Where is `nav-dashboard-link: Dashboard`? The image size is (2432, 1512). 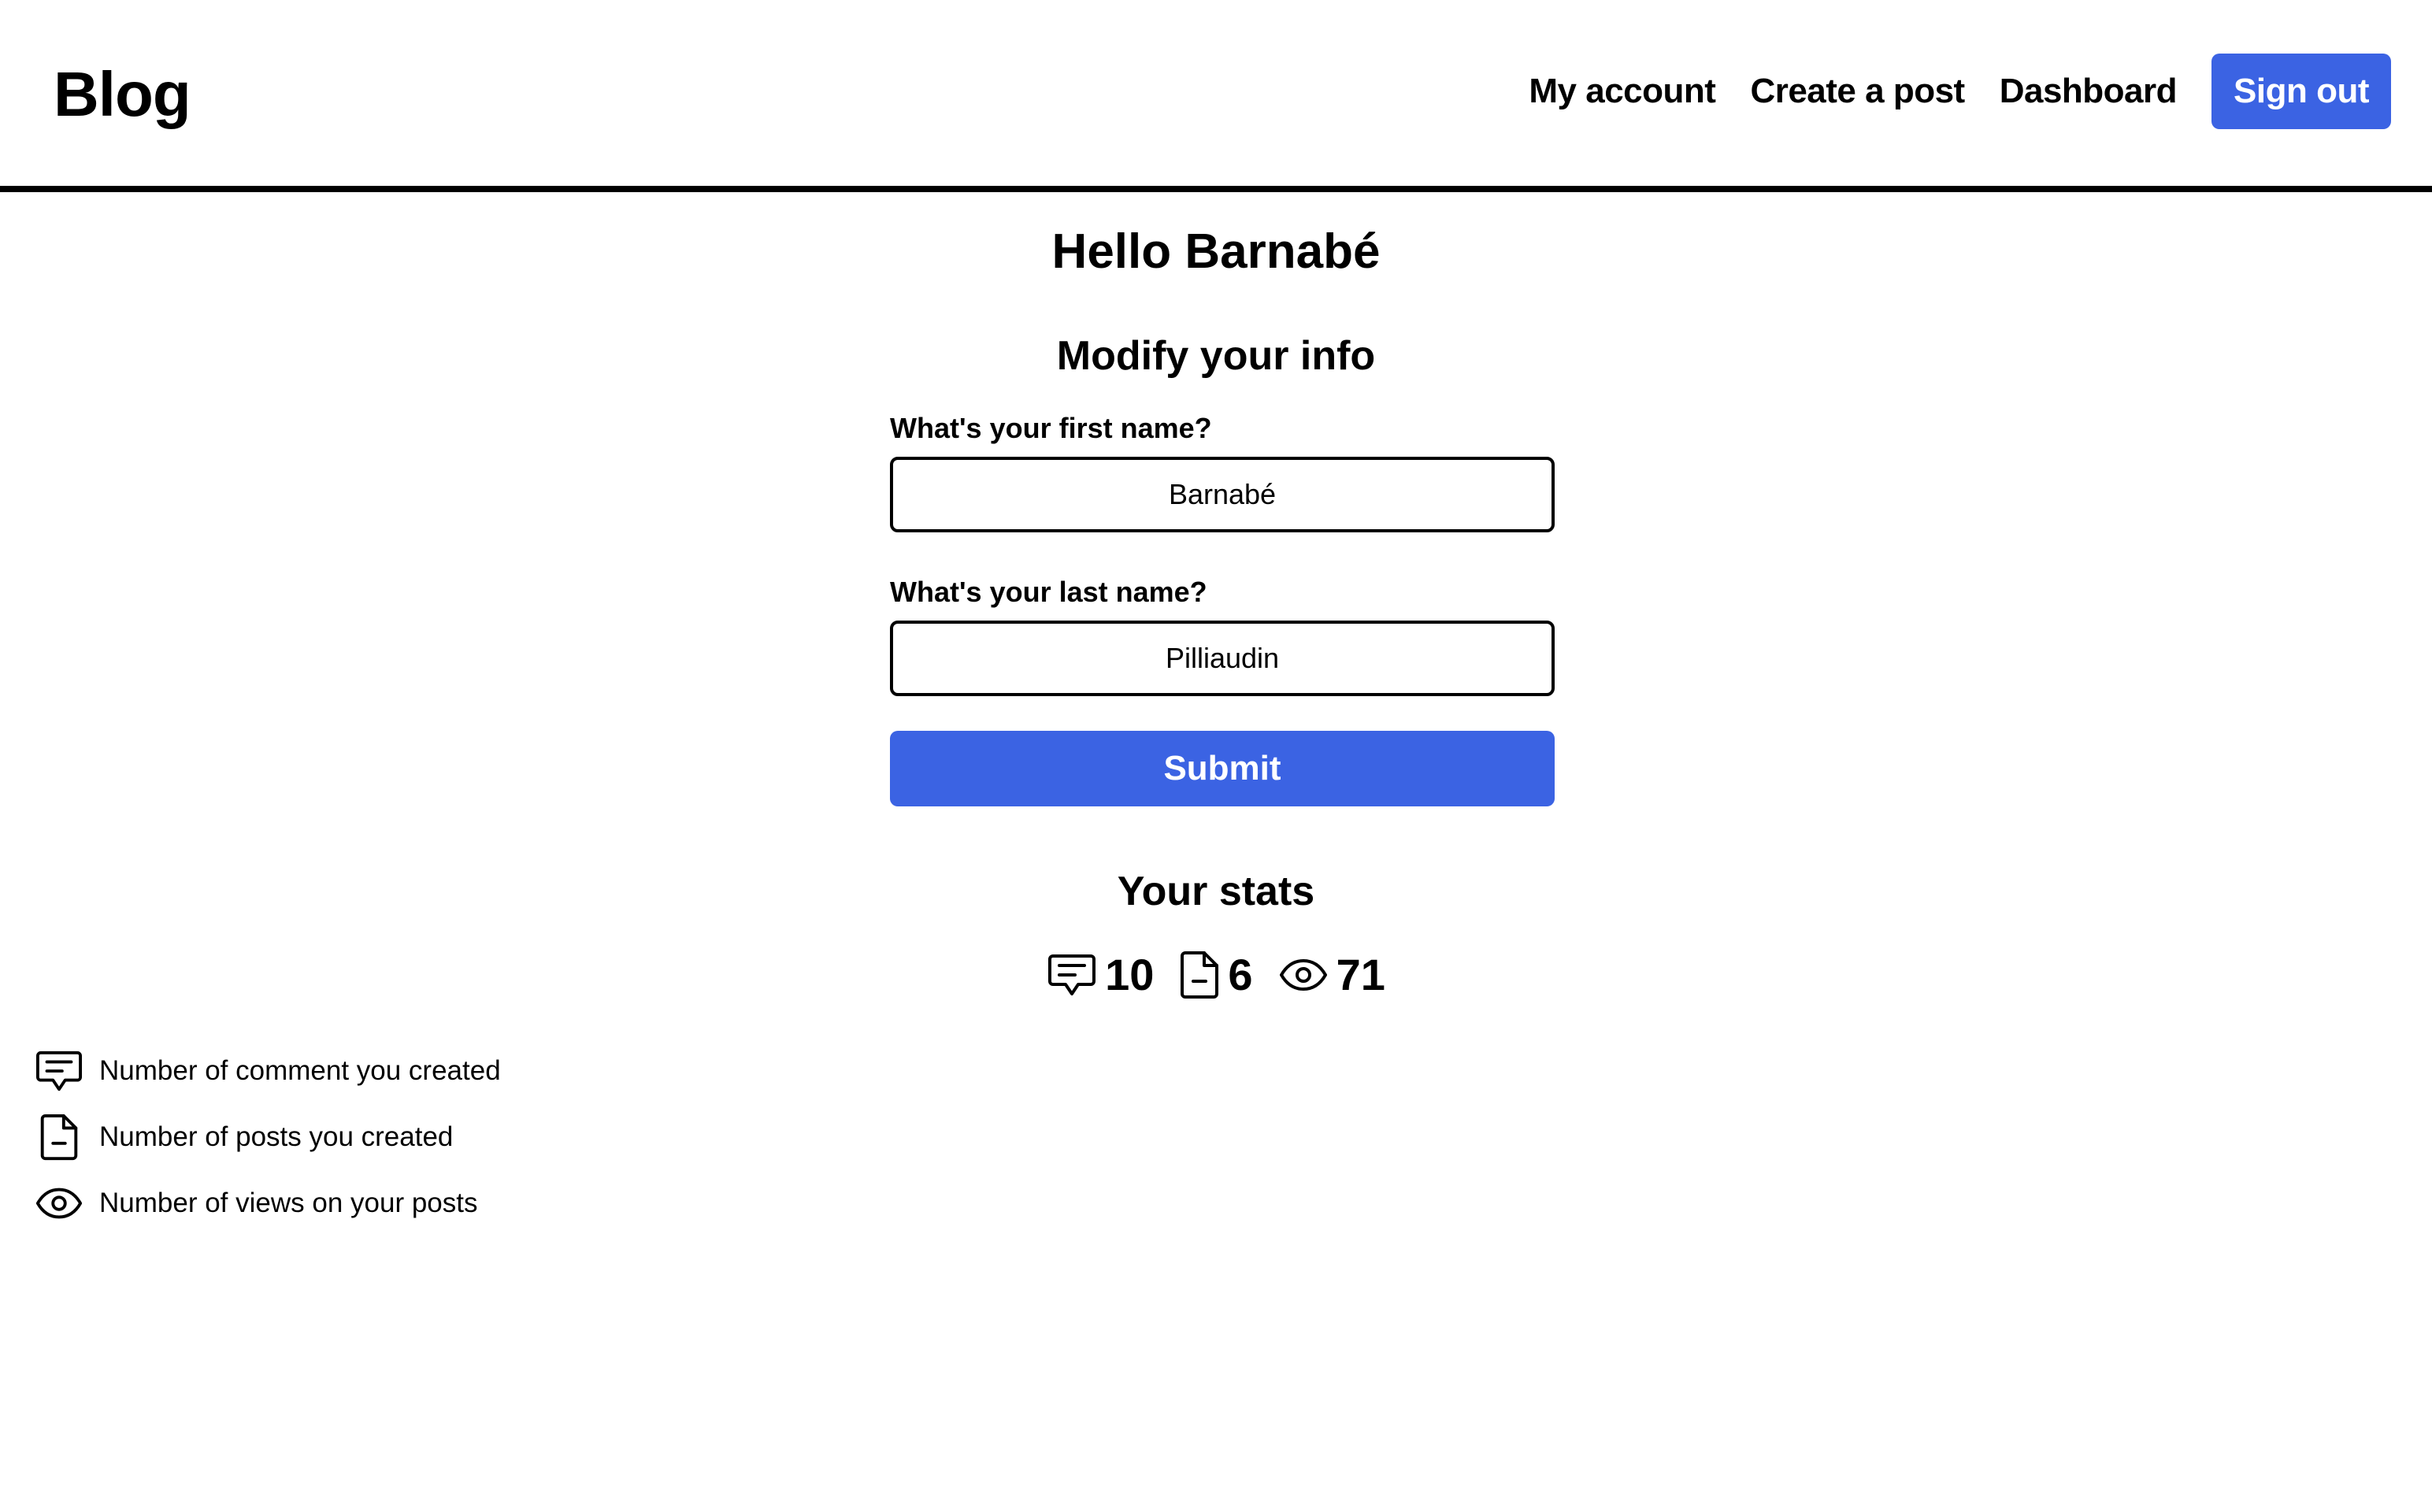
nav-dashboard-link: Dashboard is located at coordinates (2089, 91).